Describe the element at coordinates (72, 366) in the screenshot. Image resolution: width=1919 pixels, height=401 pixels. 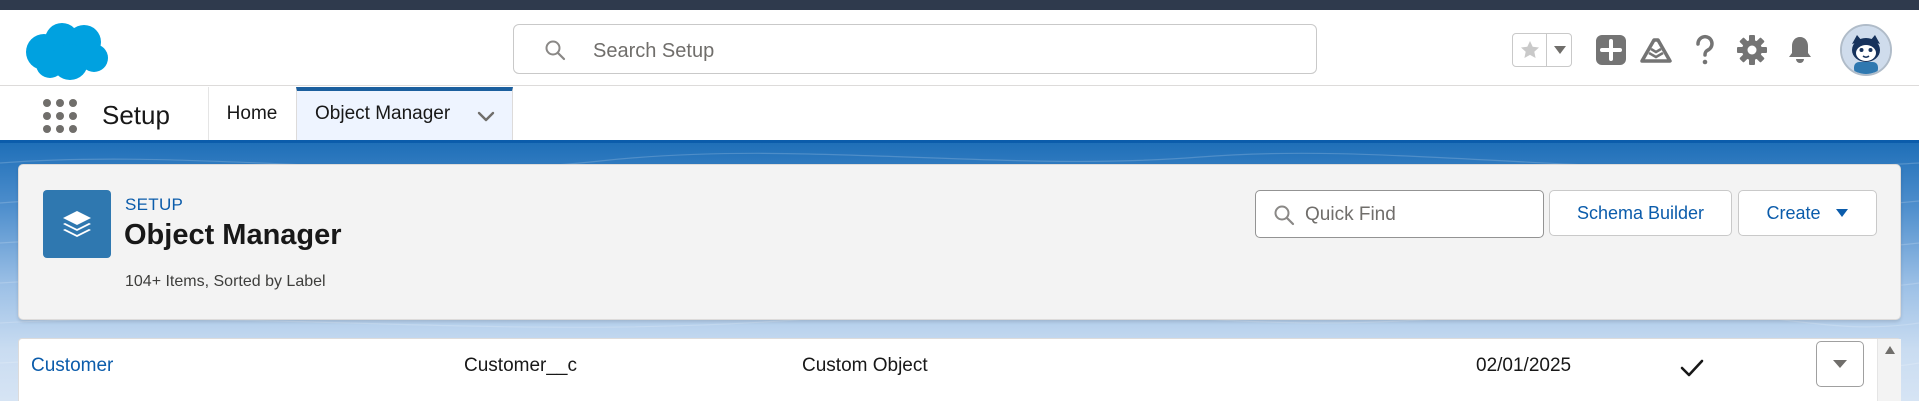
I see `object-label-link: Customer` at that location.